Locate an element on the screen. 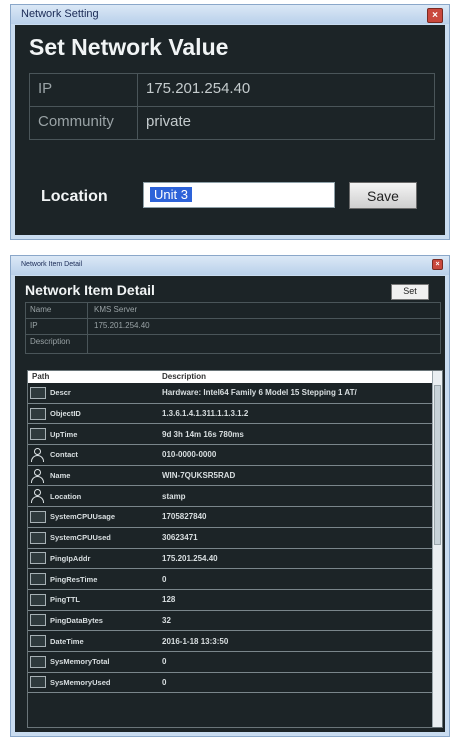 This screenshot has height=744, width=467. path-cell: PingIpAddr is located at coordinates (93, 559).